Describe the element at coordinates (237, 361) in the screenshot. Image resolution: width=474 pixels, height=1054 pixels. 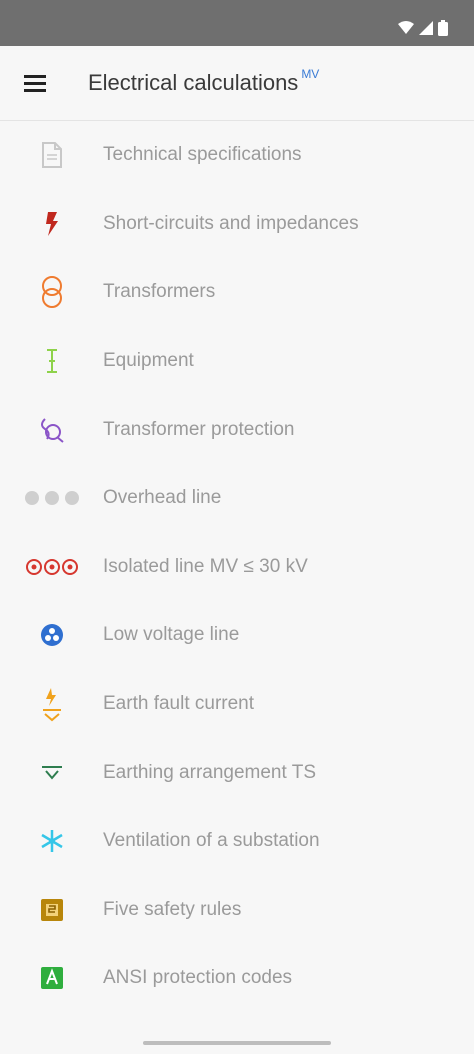
I see `menu-item-equipment: Equipment` at that location.